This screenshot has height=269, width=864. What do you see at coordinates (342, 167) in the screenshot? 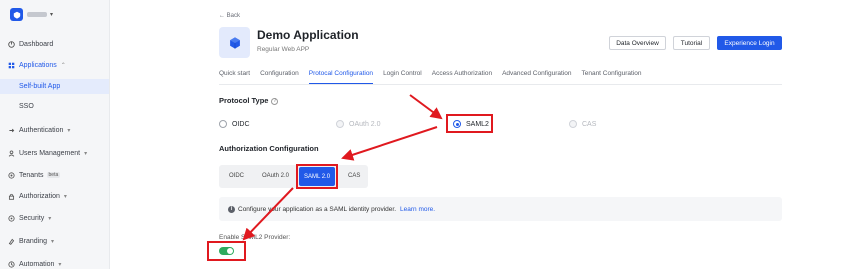
I see `annotation-arrows` at bounding box center [342, 167].